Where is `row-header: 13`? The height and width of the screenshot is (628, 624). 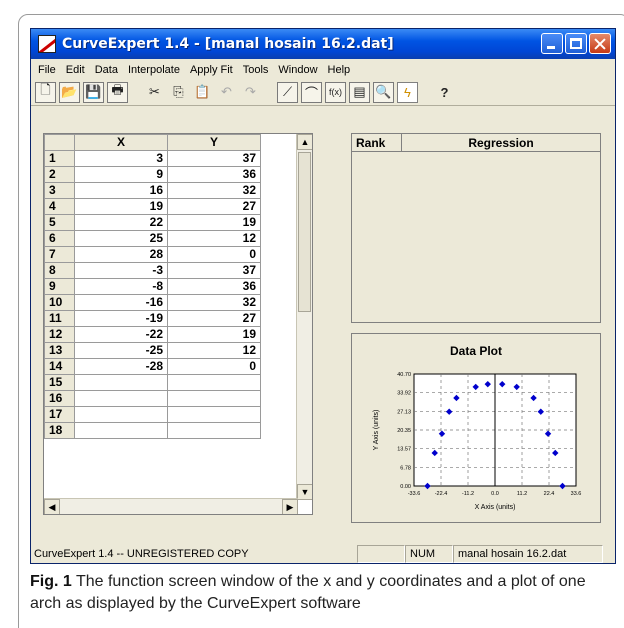 row-header: 13 is located at coordinates (59, 350).